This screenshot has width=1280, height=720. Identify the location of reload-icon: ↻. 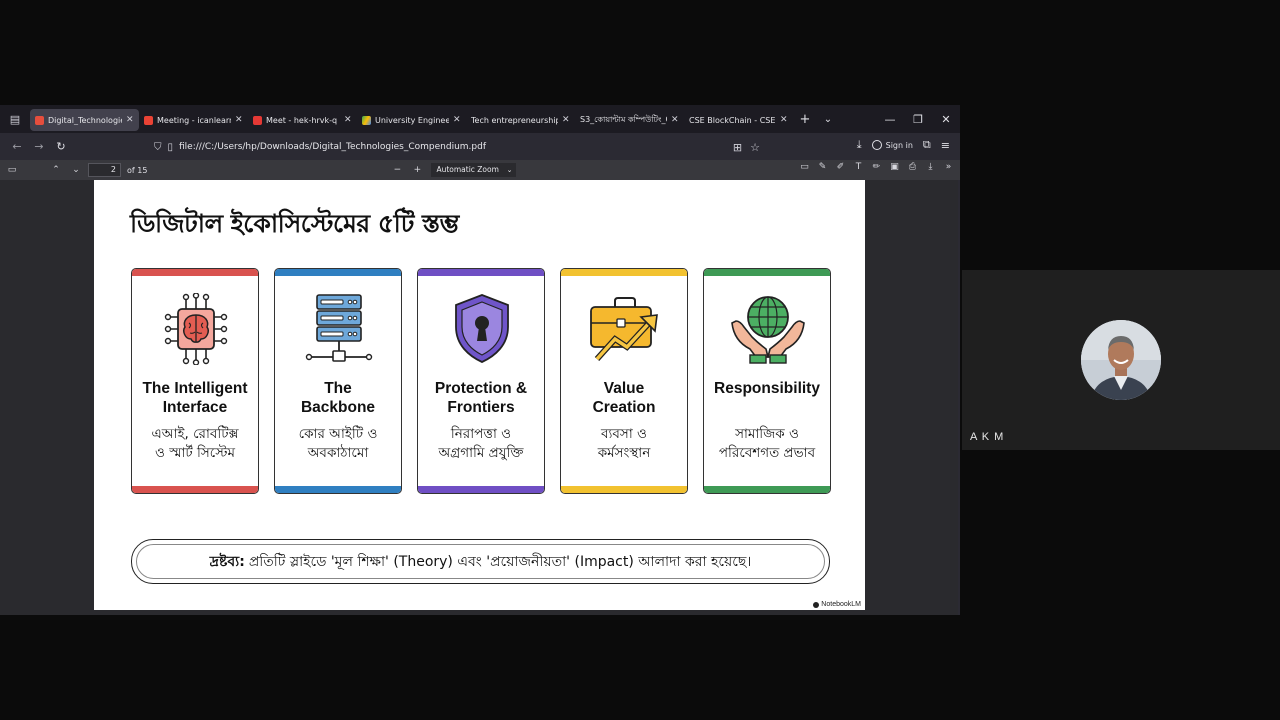
(61, 146).